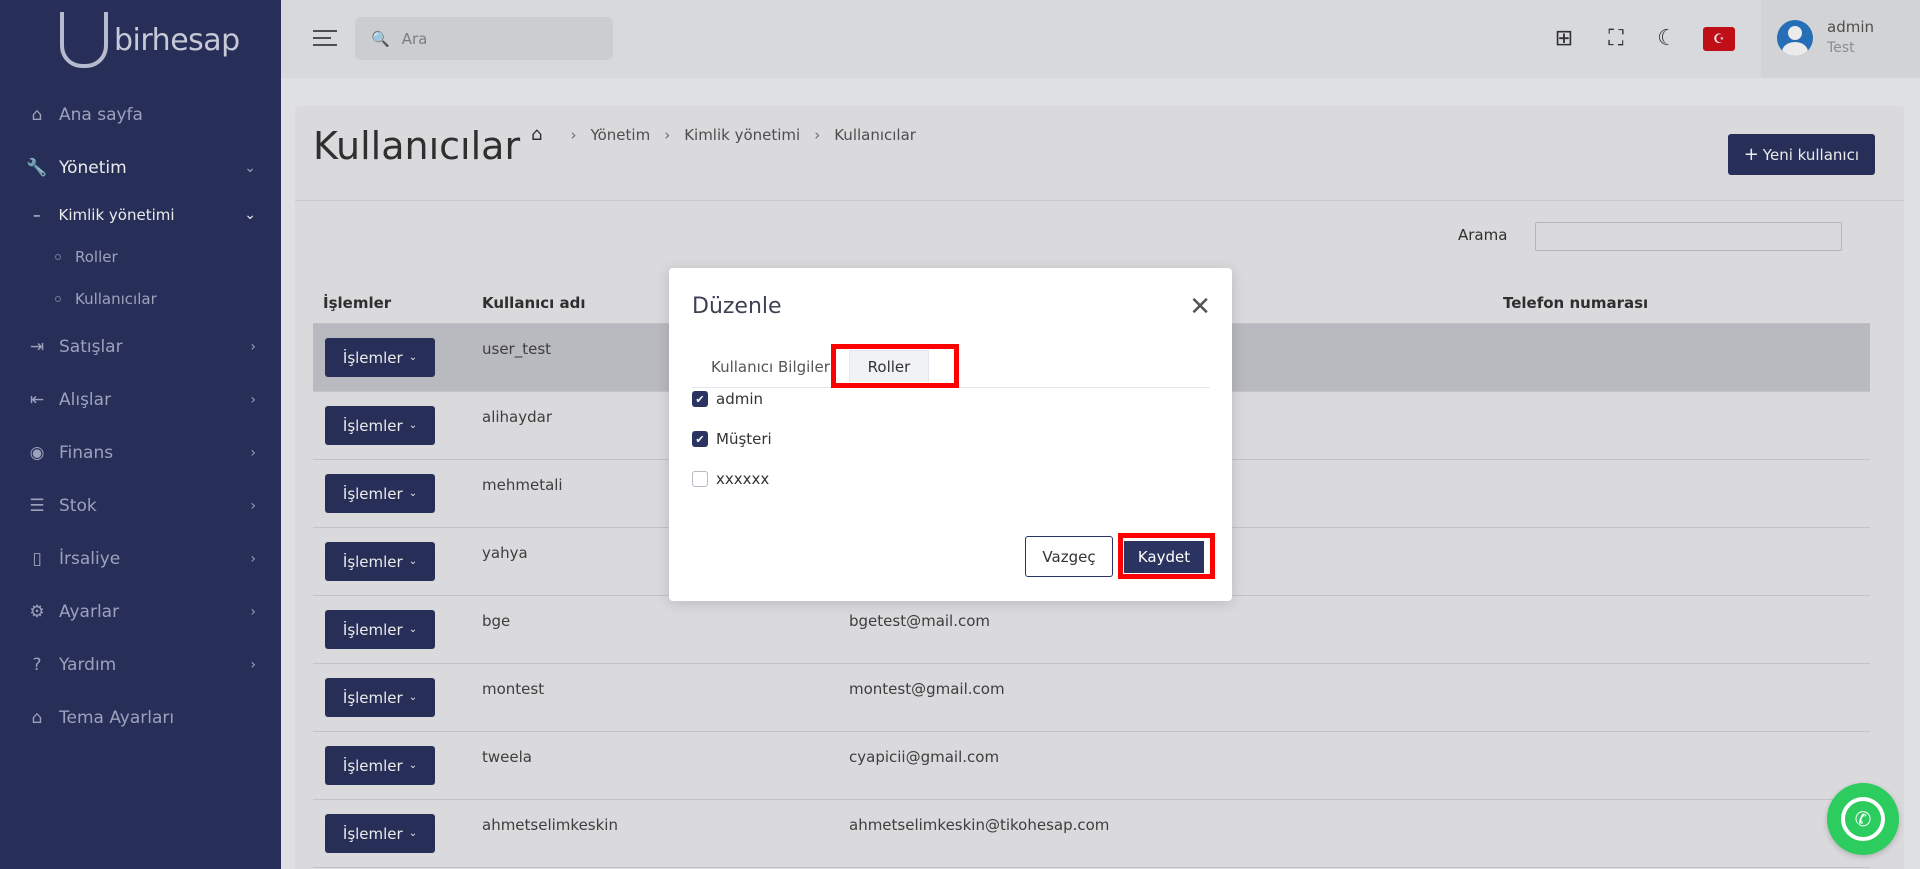 The height and width of the screenshot is (869, 1920). I want to click on role-label: Müşteri, so click(744, 439).